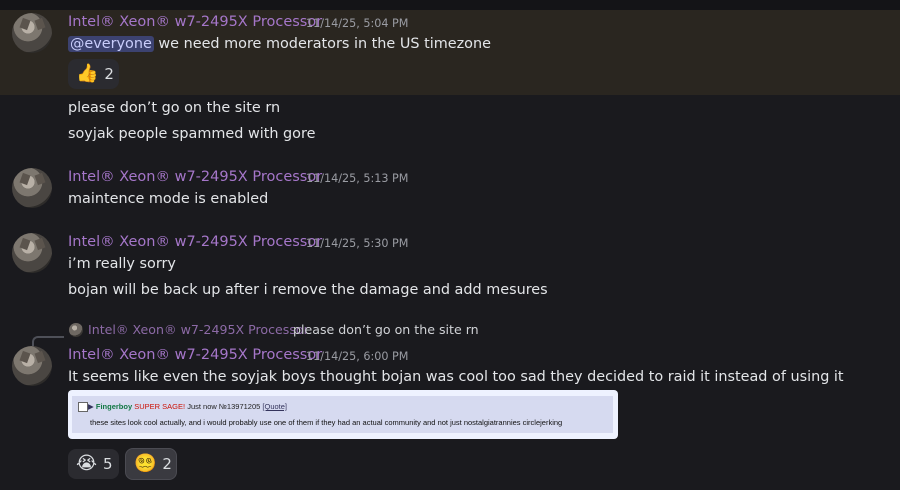 The height and width of the screenshot is (490, 900). I want to click on reaction-thumbs-up: 👍 2, so click(93, 74).